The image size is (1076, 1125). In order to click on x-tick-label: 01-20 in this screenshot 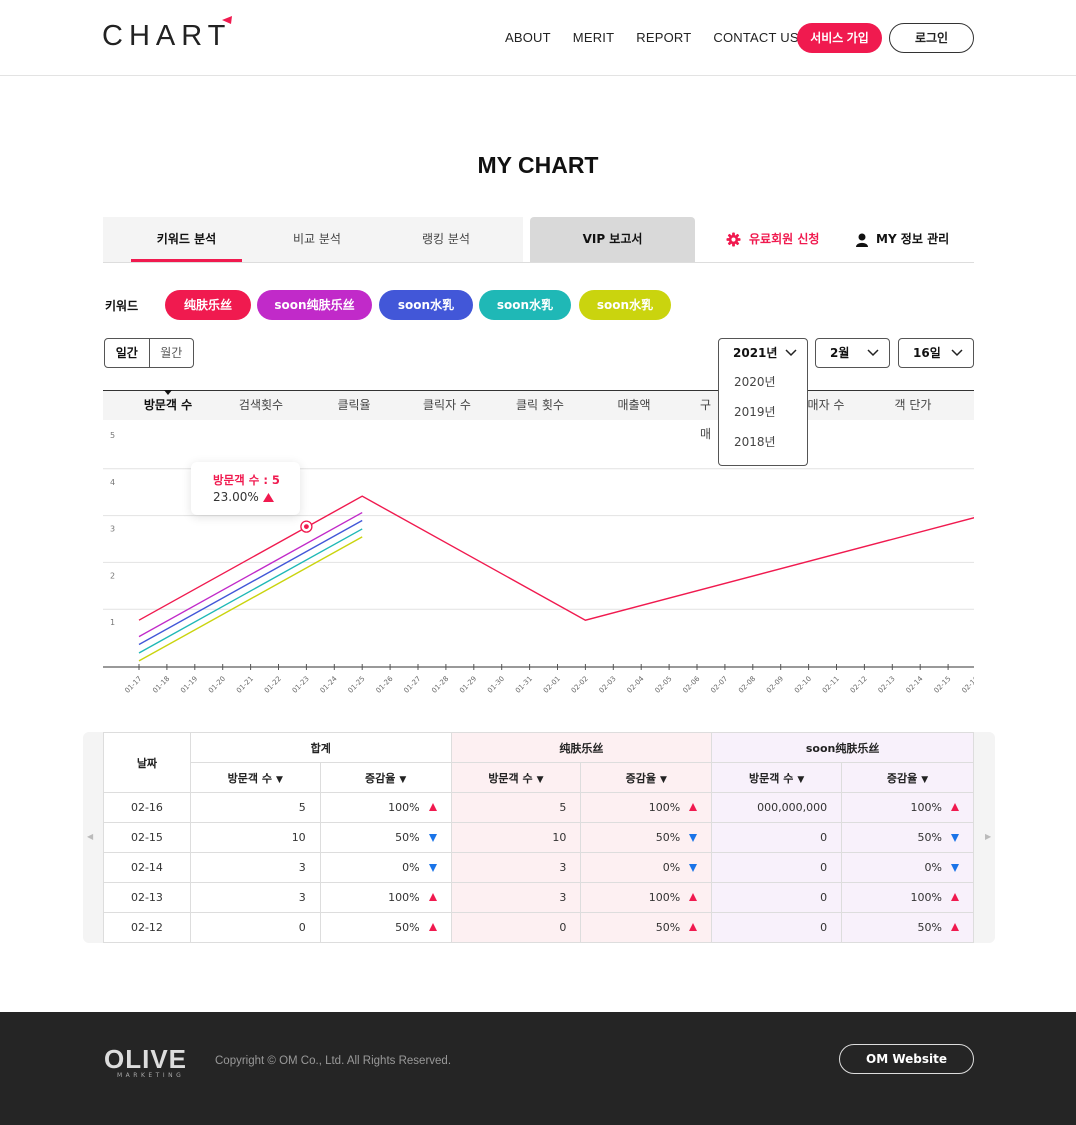, I will do `click(217, 685)`.